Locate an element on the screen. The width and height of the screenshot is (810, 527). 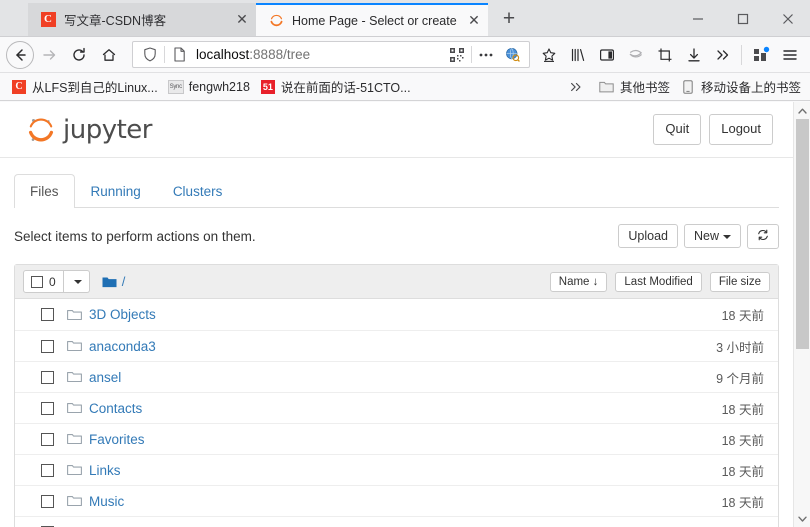
action-buttons: Upload New is located at coordinates (698, 236).